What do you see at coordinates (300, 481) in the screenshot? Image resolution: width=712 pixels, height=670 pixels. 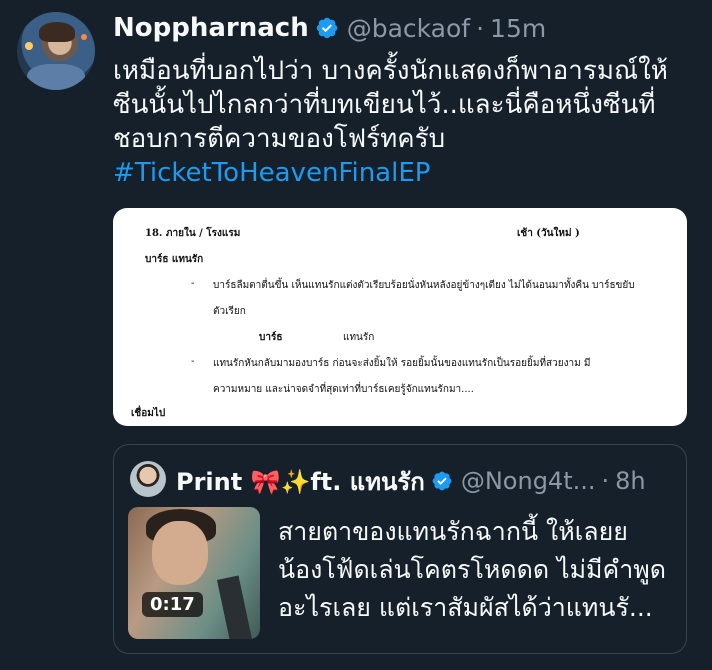 I see `quote-author-name: Print 🎀✨ft. แทนรัก` at bounding box center [300, 481].